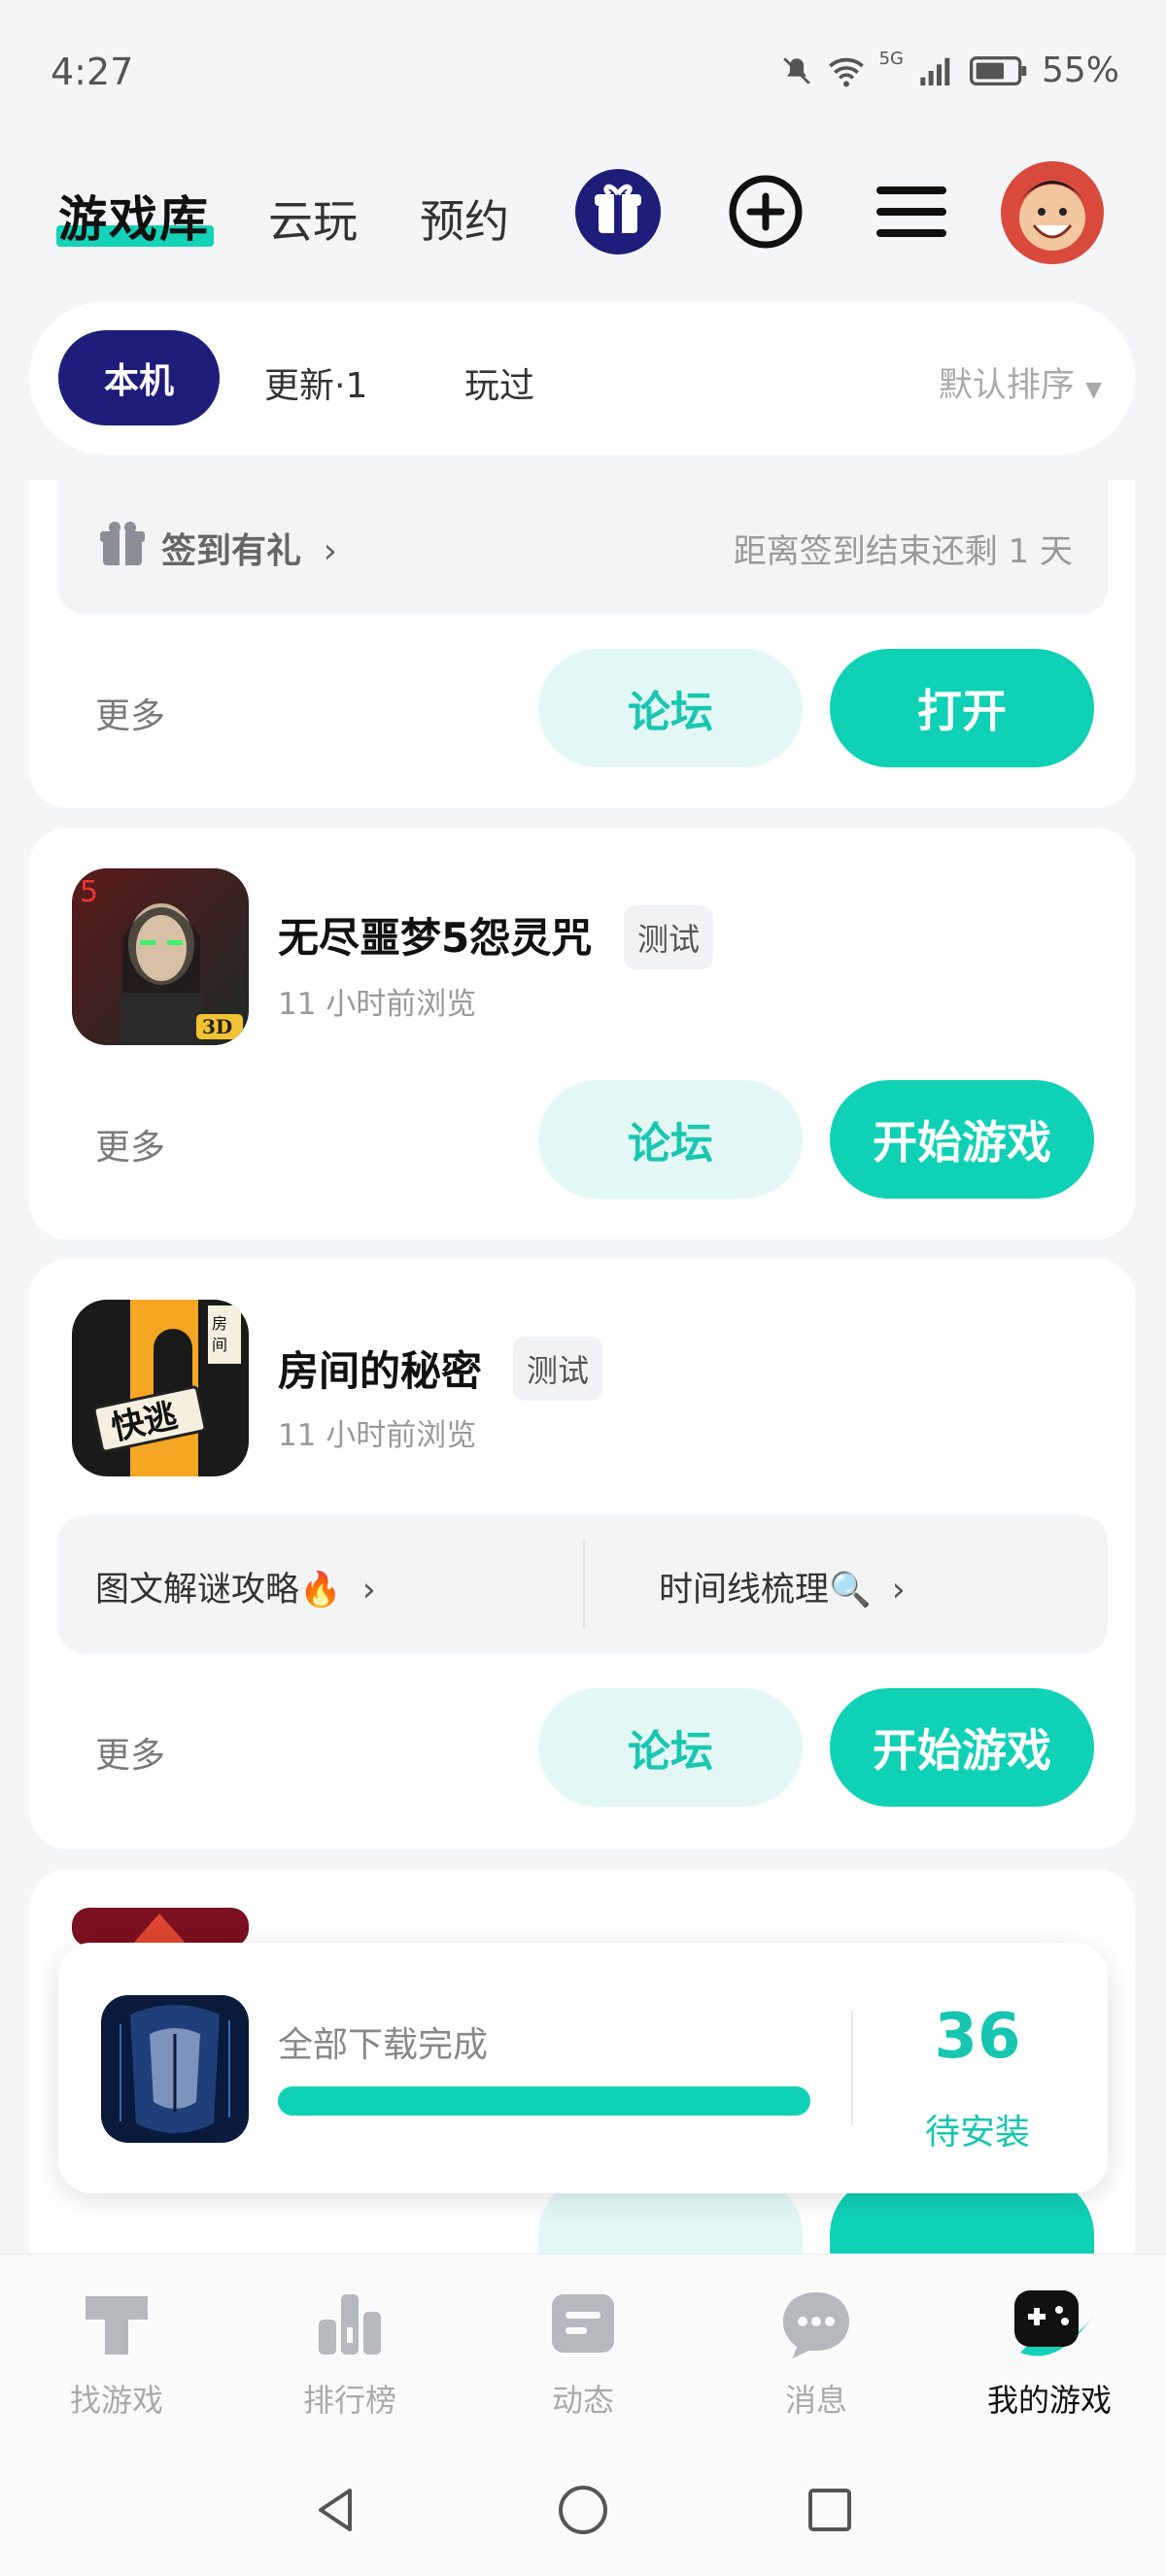  I want to click on guide-link-label: 时间线梳理🔍, so click(765, 1590).